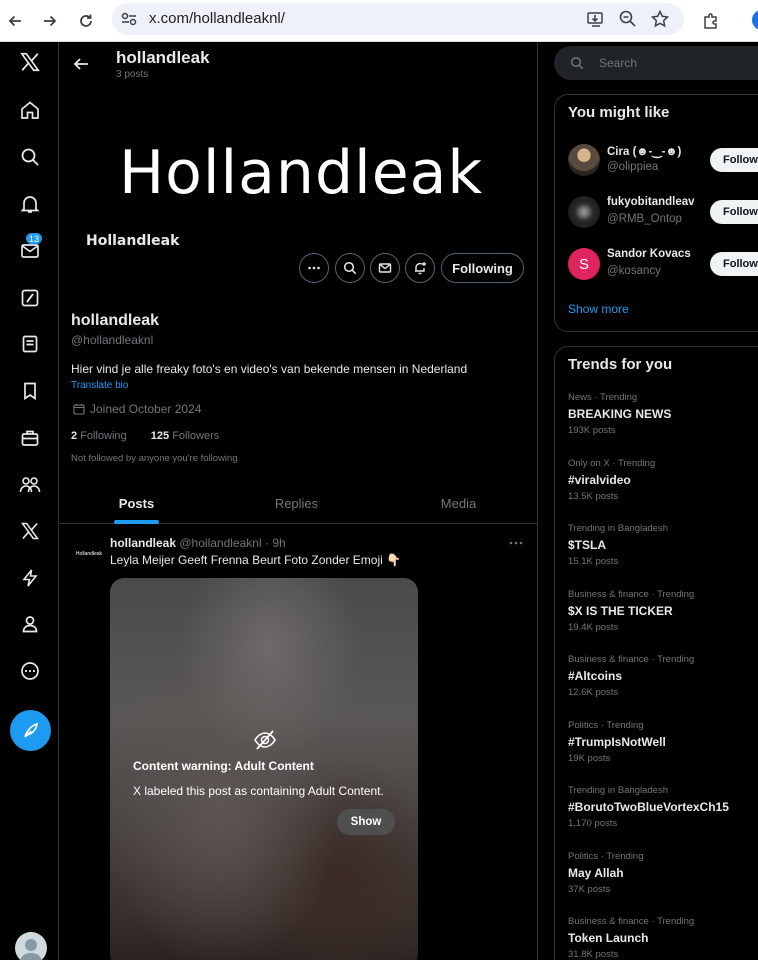 The image size is (758, 960). Describe the element at coordinates (99, 385) in the screenshot. I see `translate-bio-link: Translate bio` at that location.